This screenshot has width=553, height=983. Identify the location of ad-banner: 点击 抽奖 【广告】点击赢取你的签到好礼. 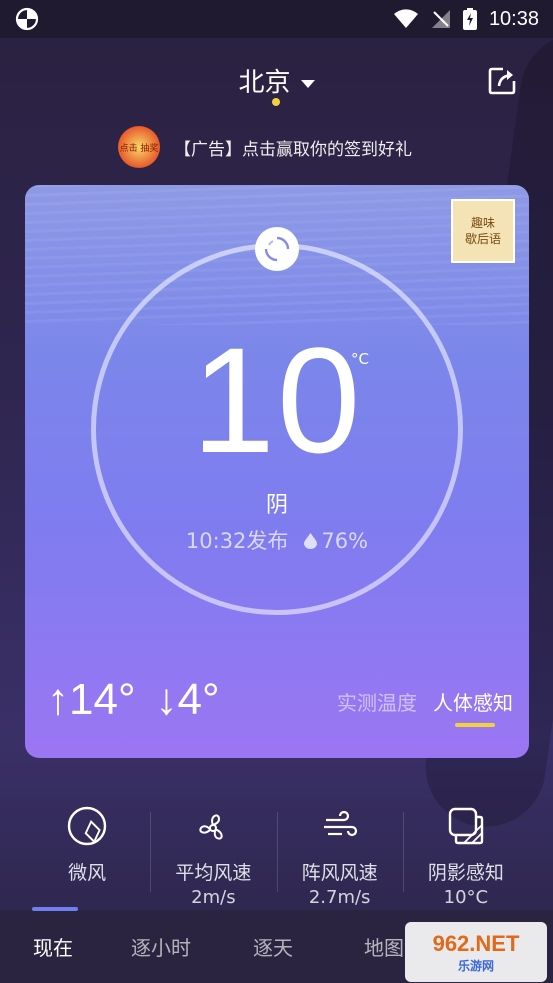
(278, 147).